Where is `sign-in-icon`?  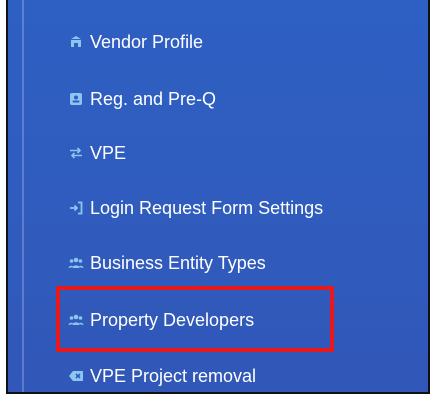 sign-in-icon is located at coordinates (76, 208).